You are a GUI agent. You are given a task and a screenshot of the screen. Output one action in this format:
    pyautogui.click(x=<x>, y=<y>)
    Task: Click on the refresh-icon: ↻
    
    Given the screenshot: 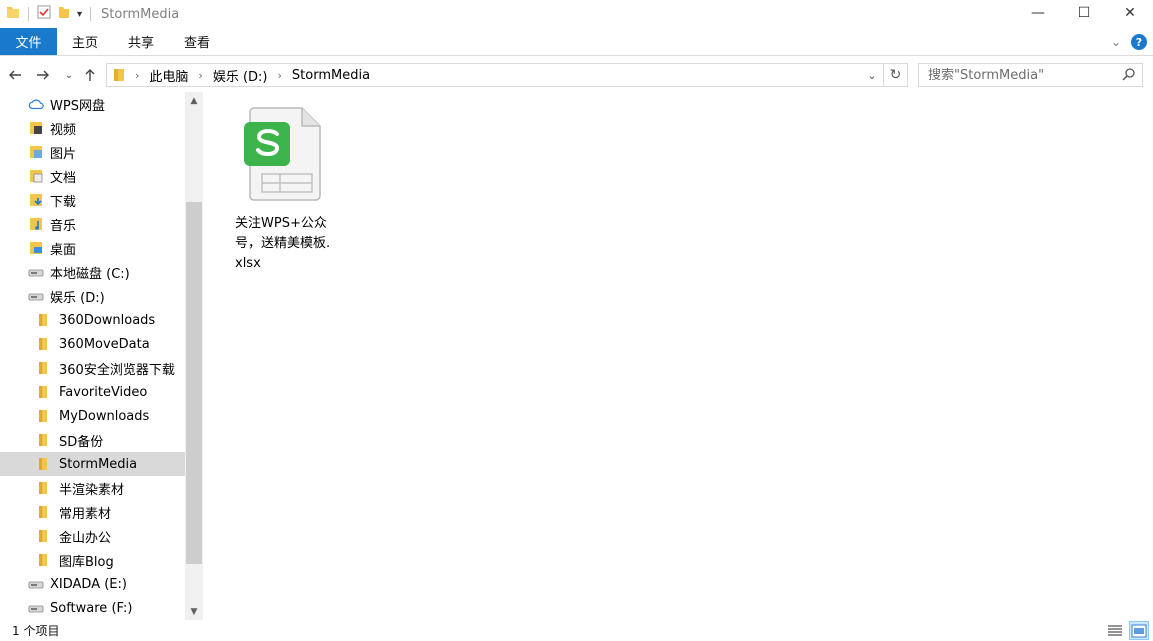 What is the action you would take?
    pyautogui.click(x=895, y=75)
    